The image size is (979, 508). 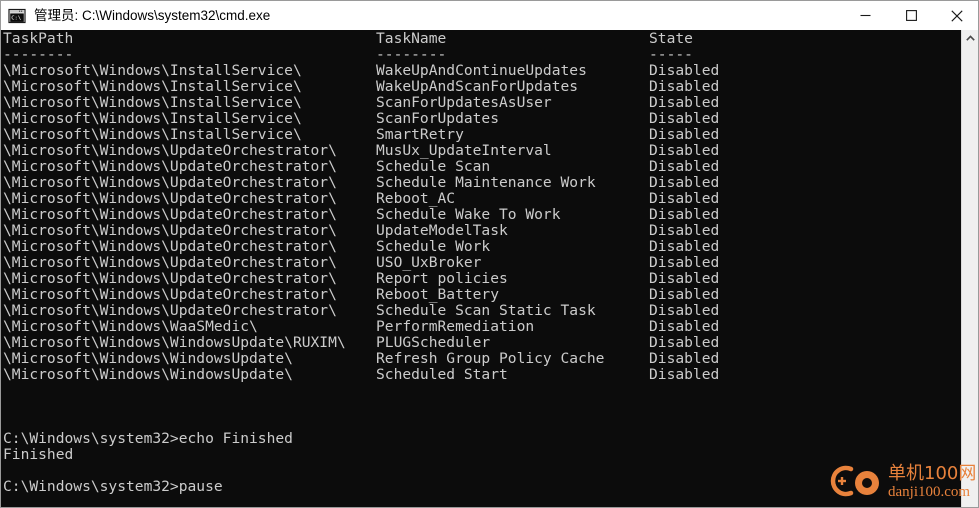 What do you see at coordinates (970, 38) in the screenshot?
I see `scroll-up-arrow-icon` at bounding box center [970, 38].